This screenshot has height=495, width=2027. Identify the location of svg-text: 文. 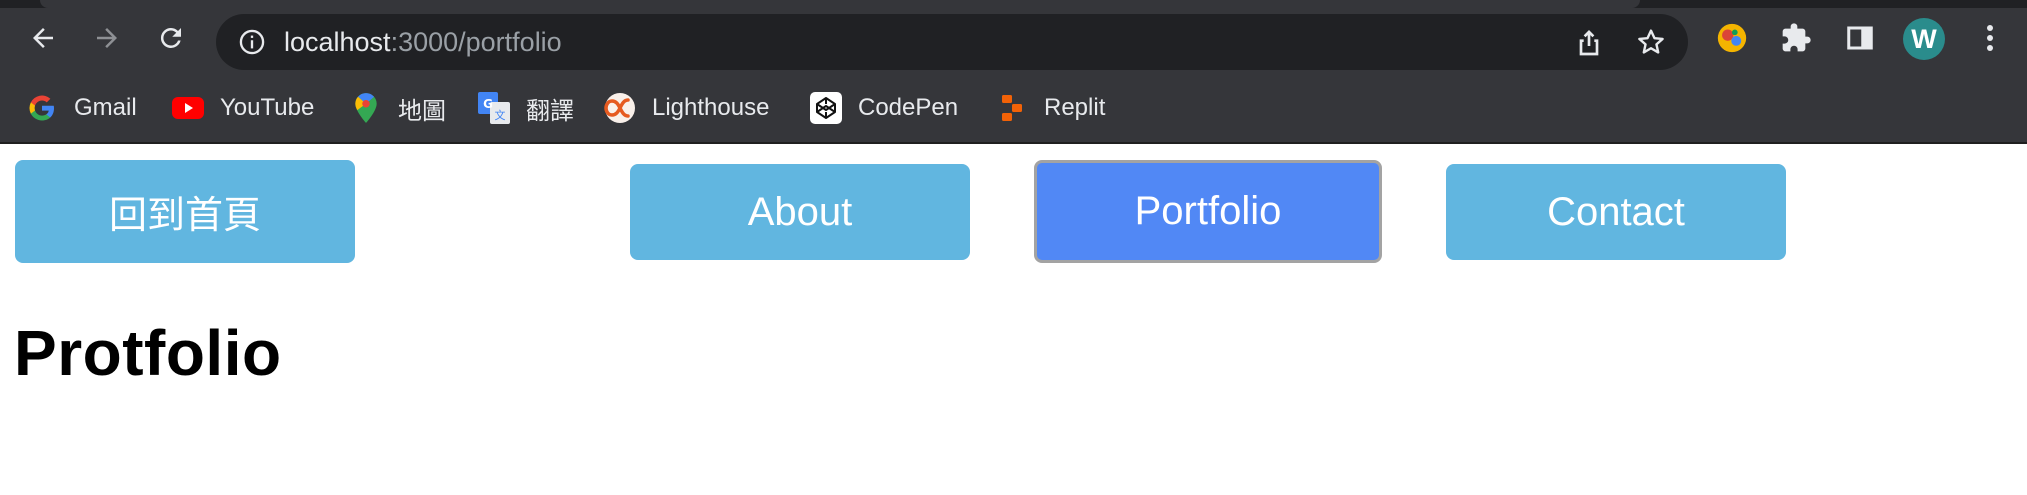
(500, 115).